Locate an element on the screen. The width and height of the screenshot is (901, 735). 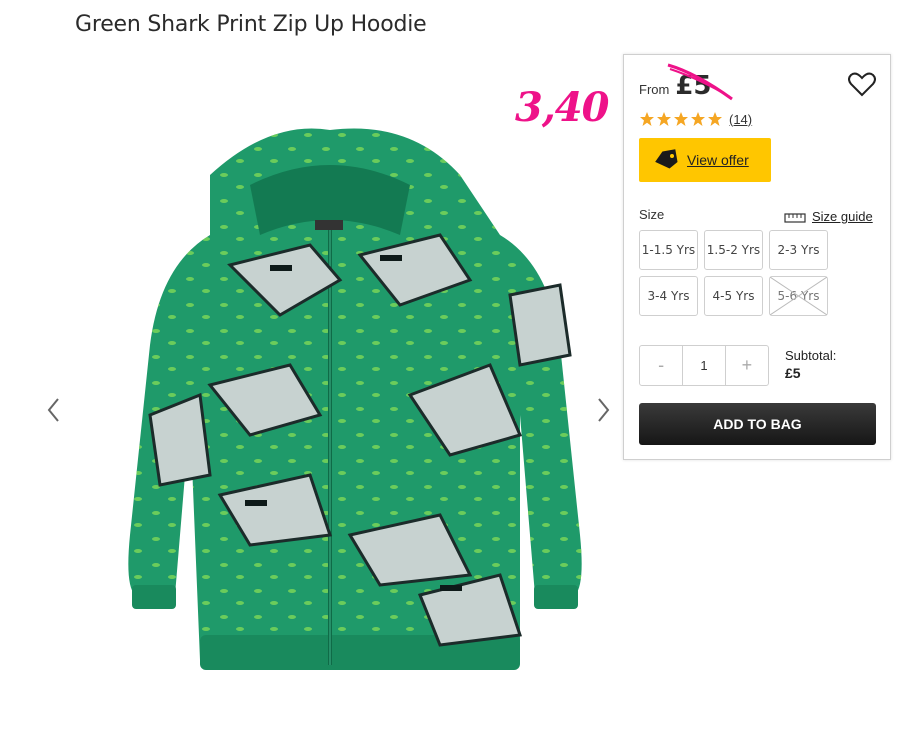
quantity-increase-button: + is located at coordinates (747, 365).